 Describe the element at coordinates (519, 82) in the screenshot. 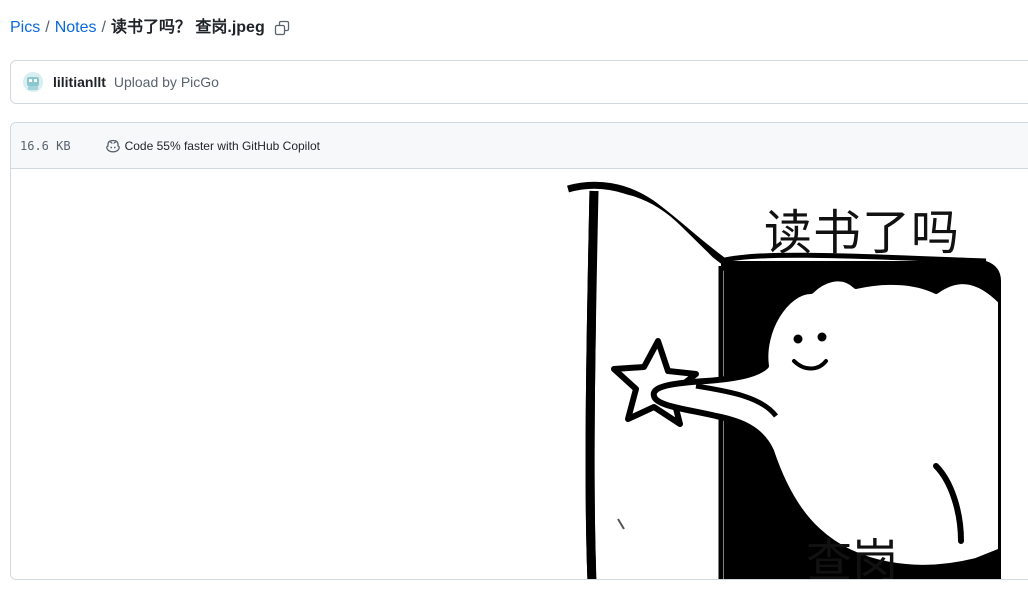

I see `latest-commit-bar: lilitianllt Upload by PicGo` at that location.